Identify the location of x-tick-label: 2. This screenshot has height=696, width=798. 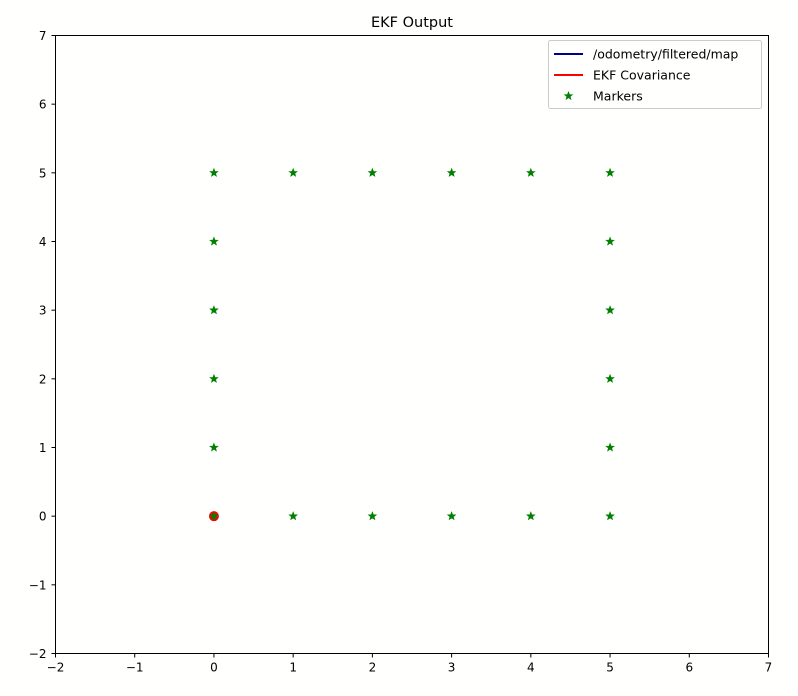
(373, 668).